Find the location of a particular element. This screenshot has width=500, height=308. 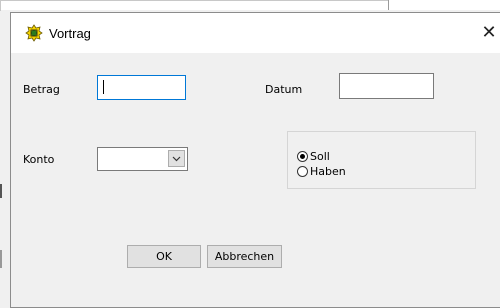

background-window-strip is located at coordinates (250, 5).